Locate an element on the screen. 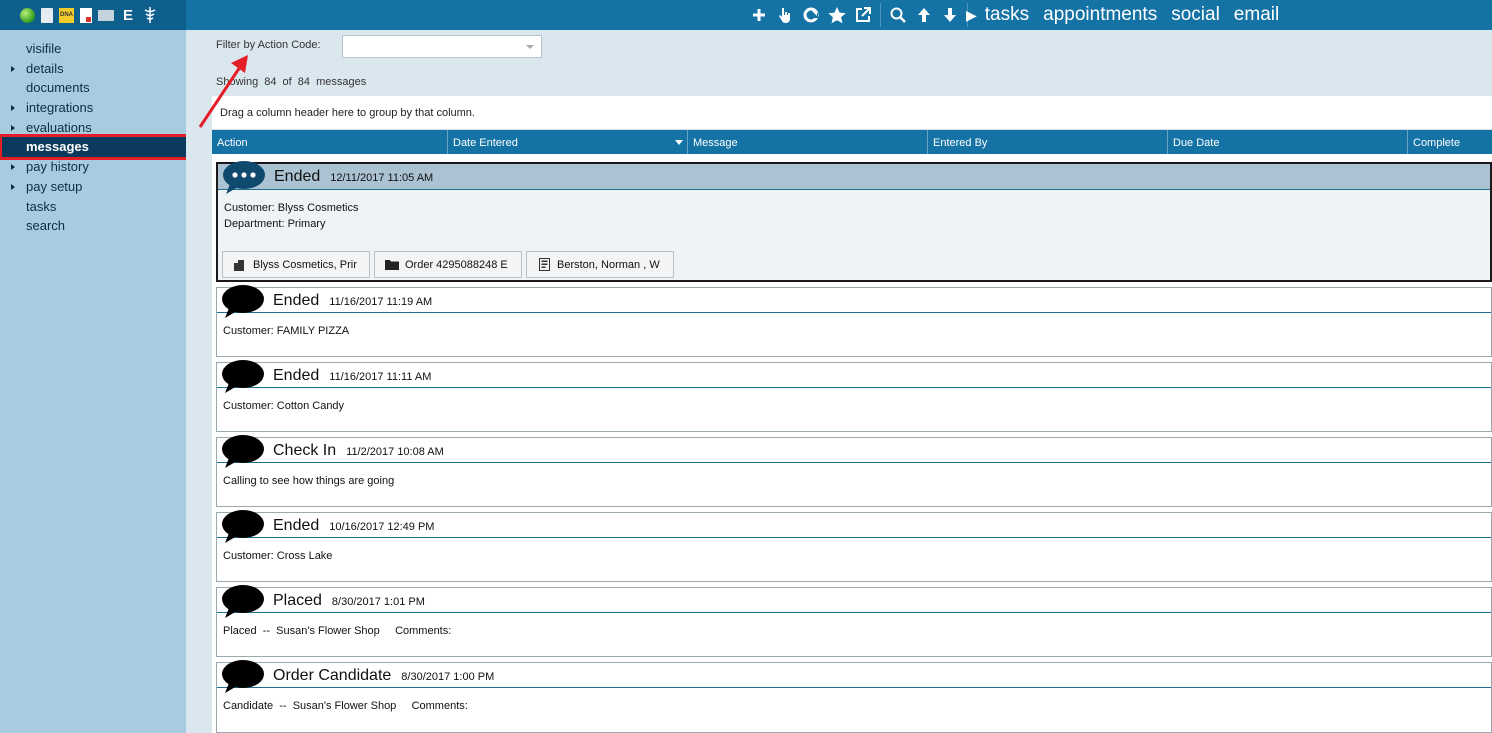 This screenshot has height=733, width=1492. message-line: Customer: Cotton Candy is located at coordinates (284, 406).